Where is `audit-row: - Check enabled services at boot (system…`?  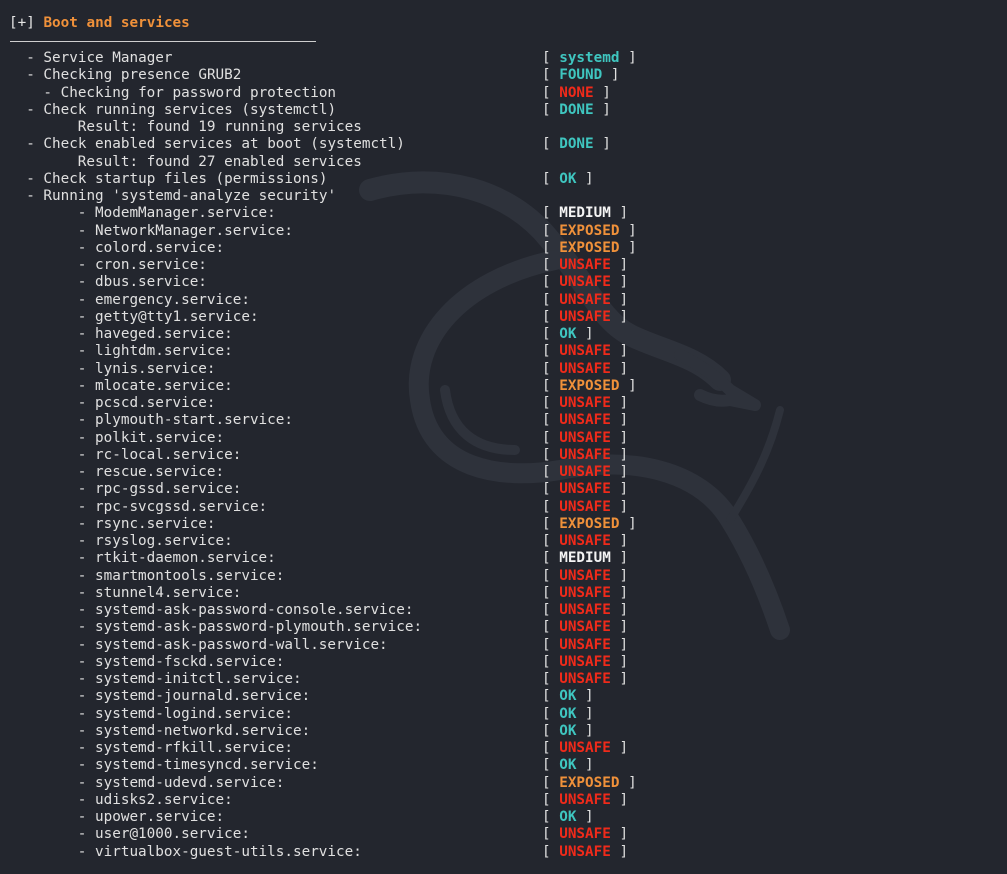 audit-row: - Check enabled services at boot (system… is located at coordinates (503, 144).